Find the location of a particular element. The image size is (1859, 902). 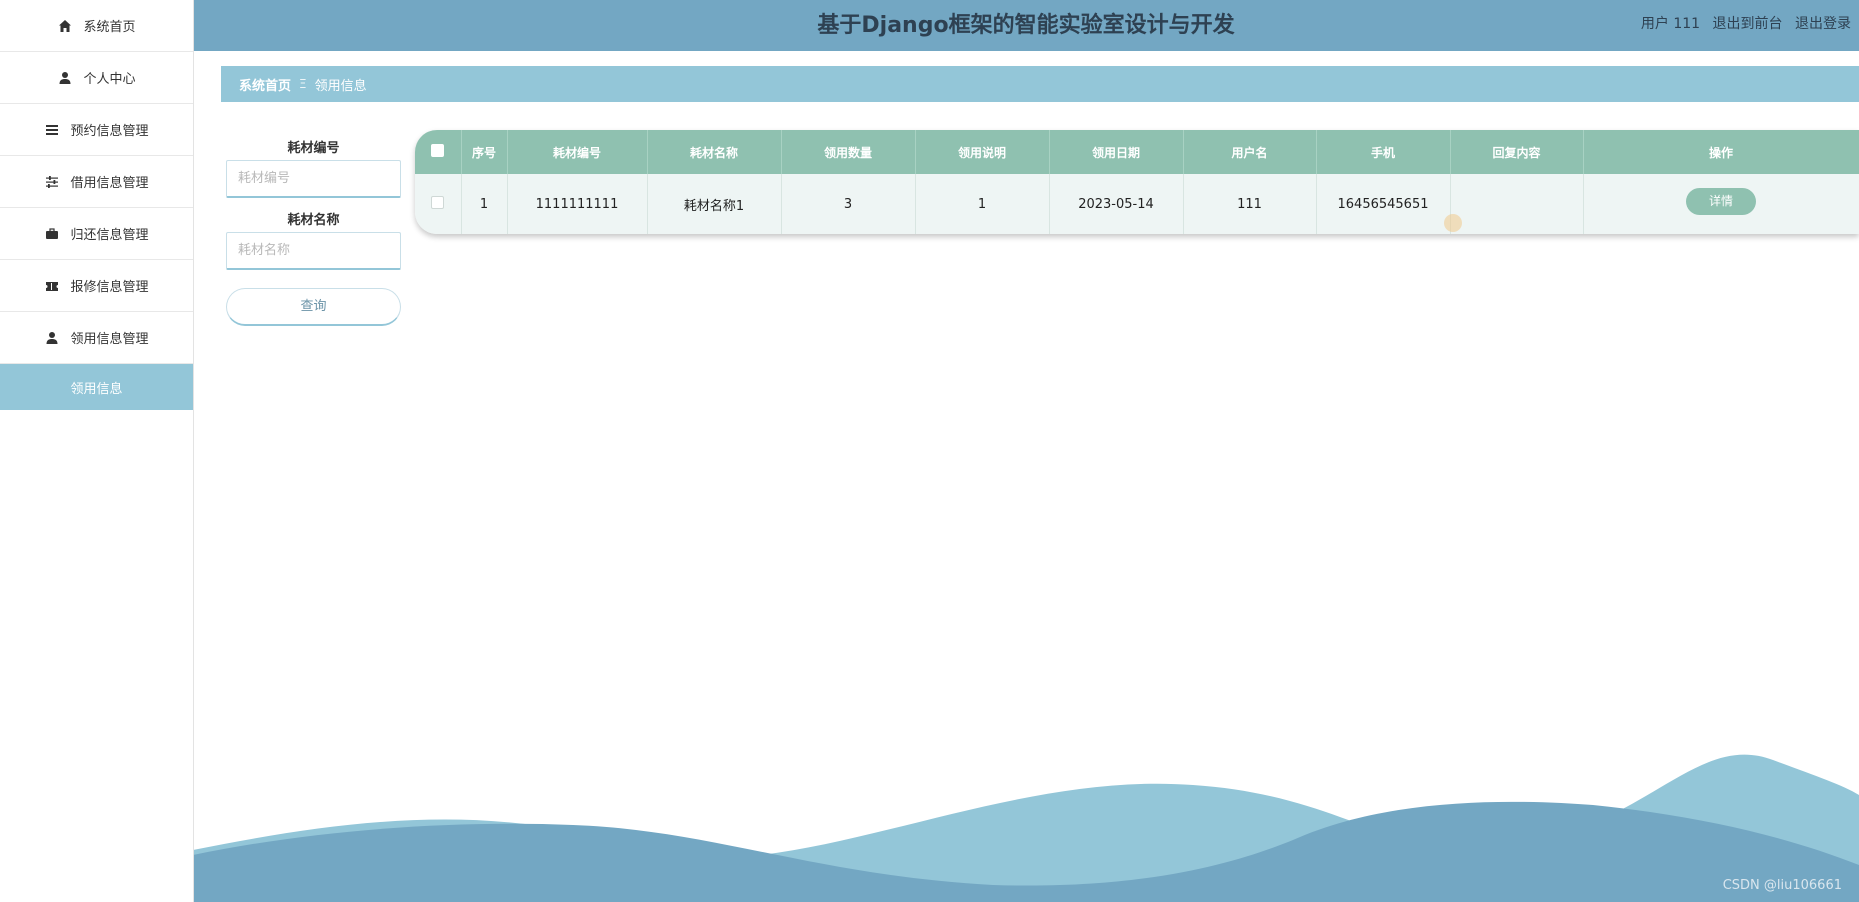

sidebar-item-return: 归还信息管理 is located at coordinates (96, 234).